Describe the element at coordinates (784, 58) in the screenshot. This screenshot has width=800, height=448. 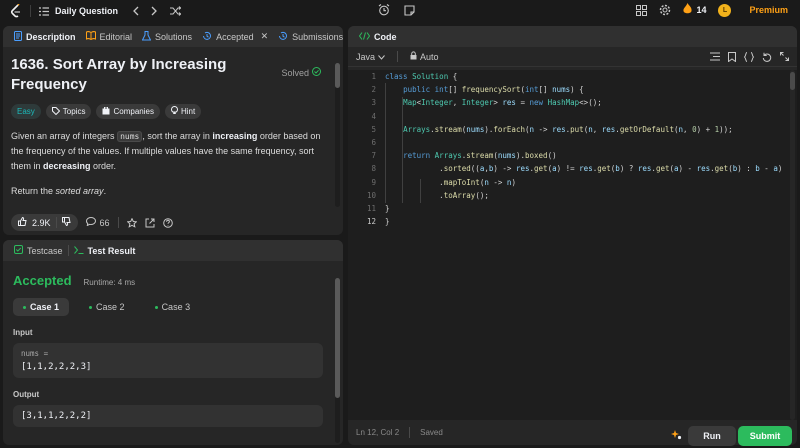
I see `expand-icon` at that location.